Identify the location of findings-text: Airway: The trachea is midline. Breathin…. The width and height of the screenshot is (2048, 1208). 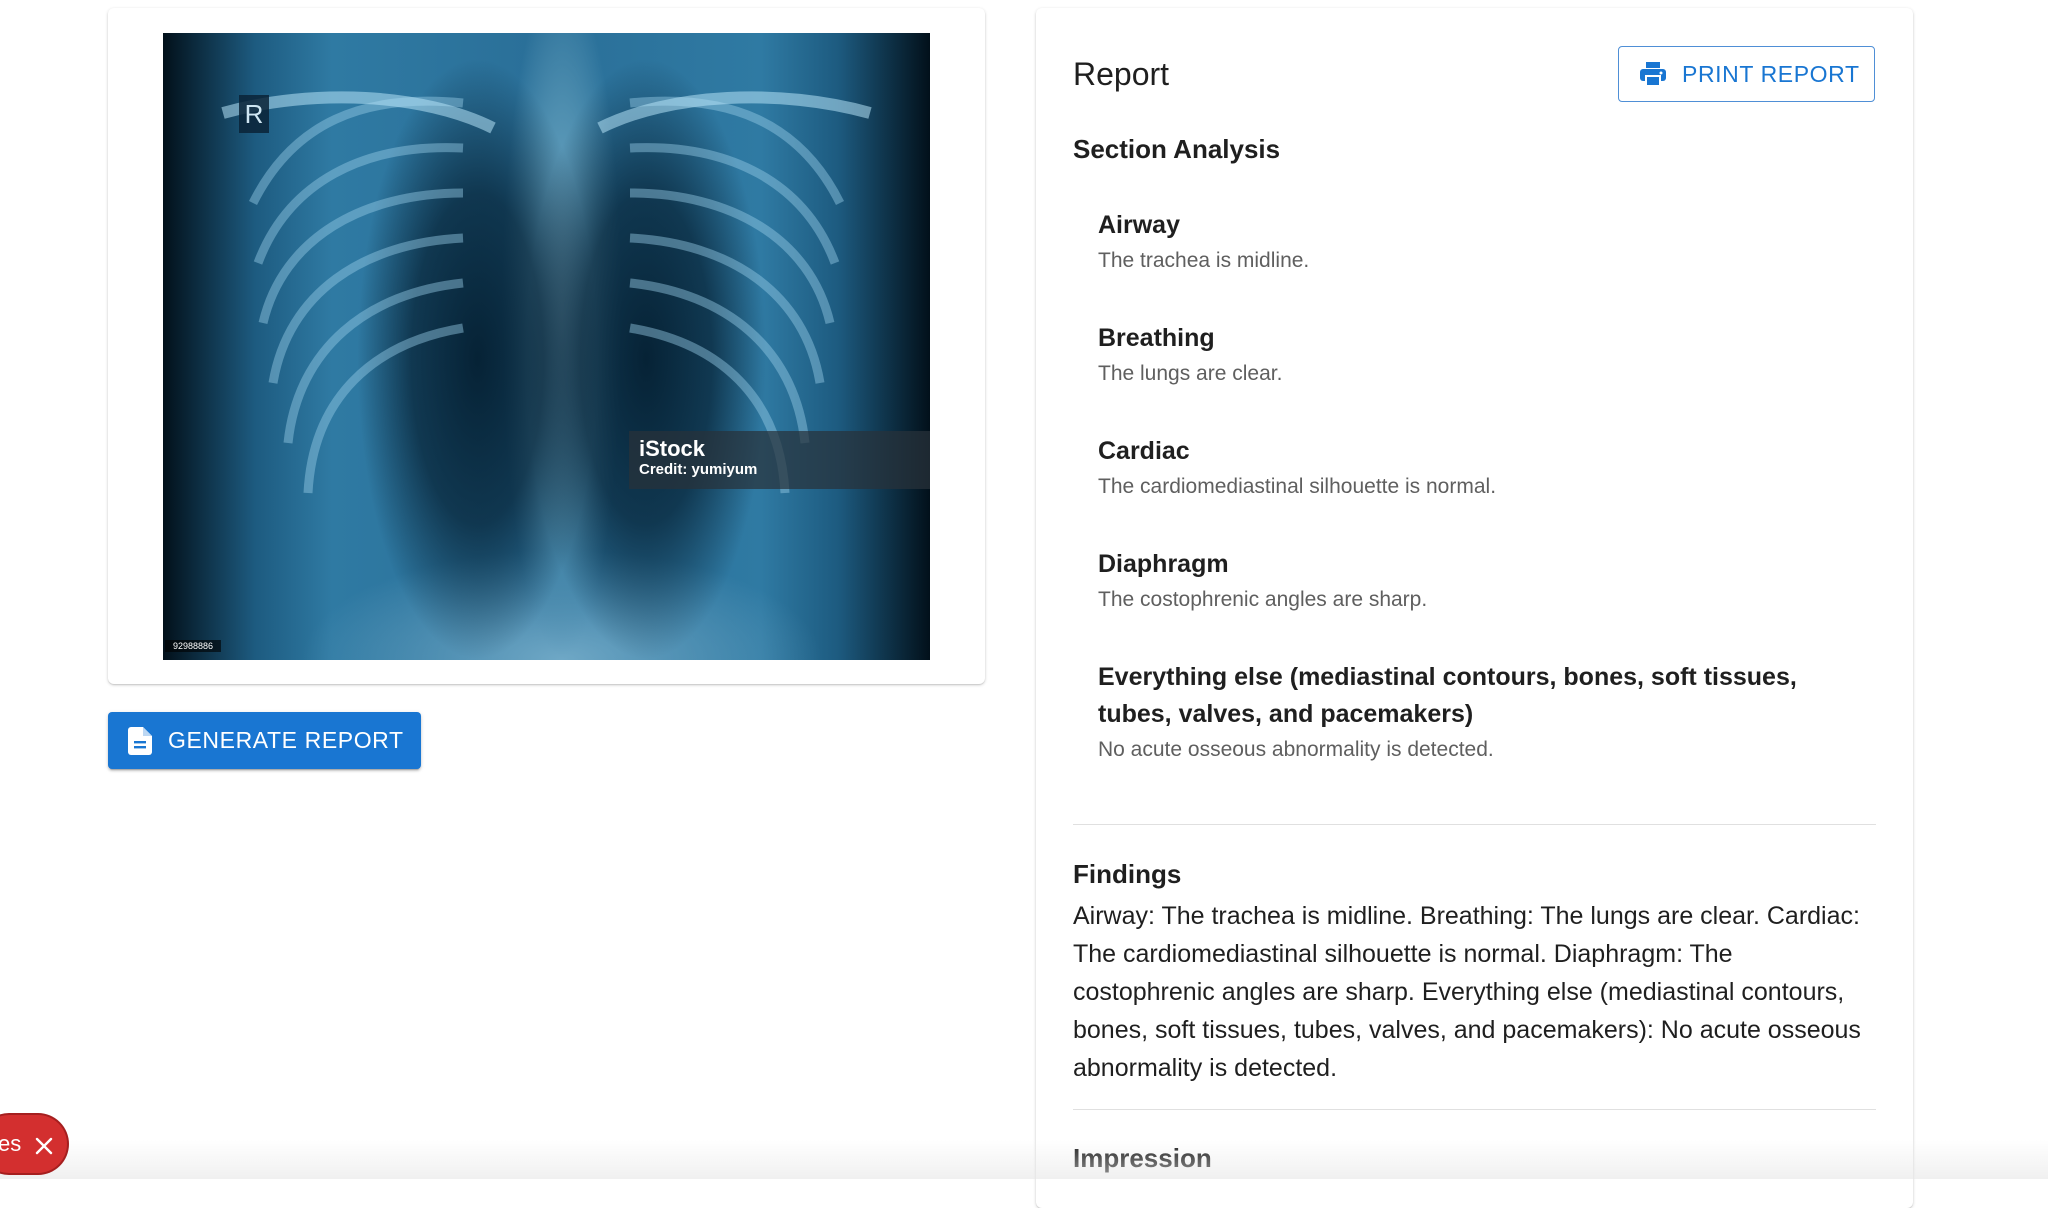
(1467, 992).